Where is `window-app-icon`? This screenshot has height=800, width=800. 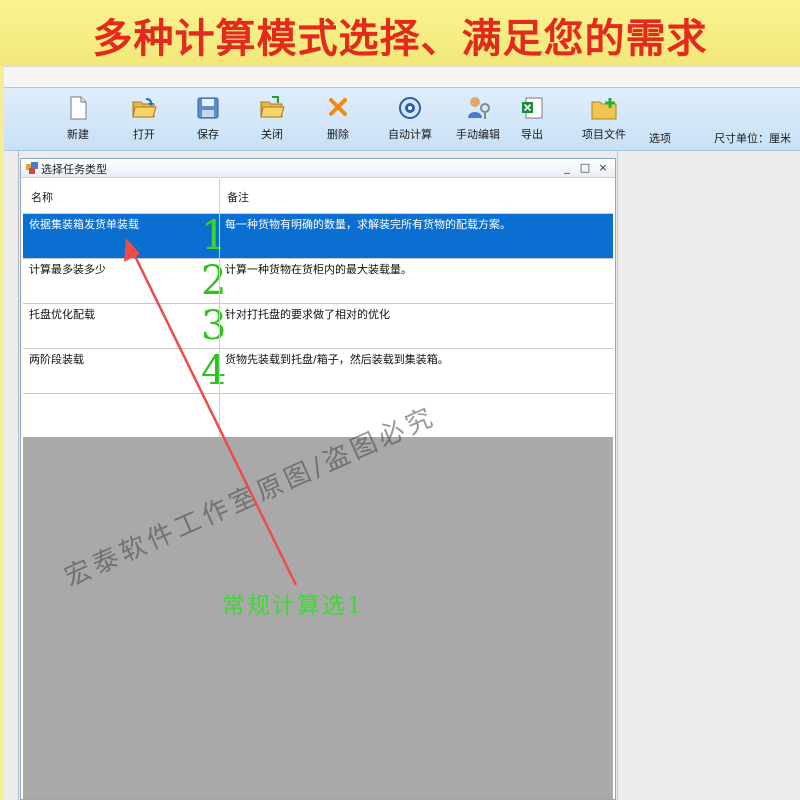 window-app-icon is located at coordinates (32, 168).